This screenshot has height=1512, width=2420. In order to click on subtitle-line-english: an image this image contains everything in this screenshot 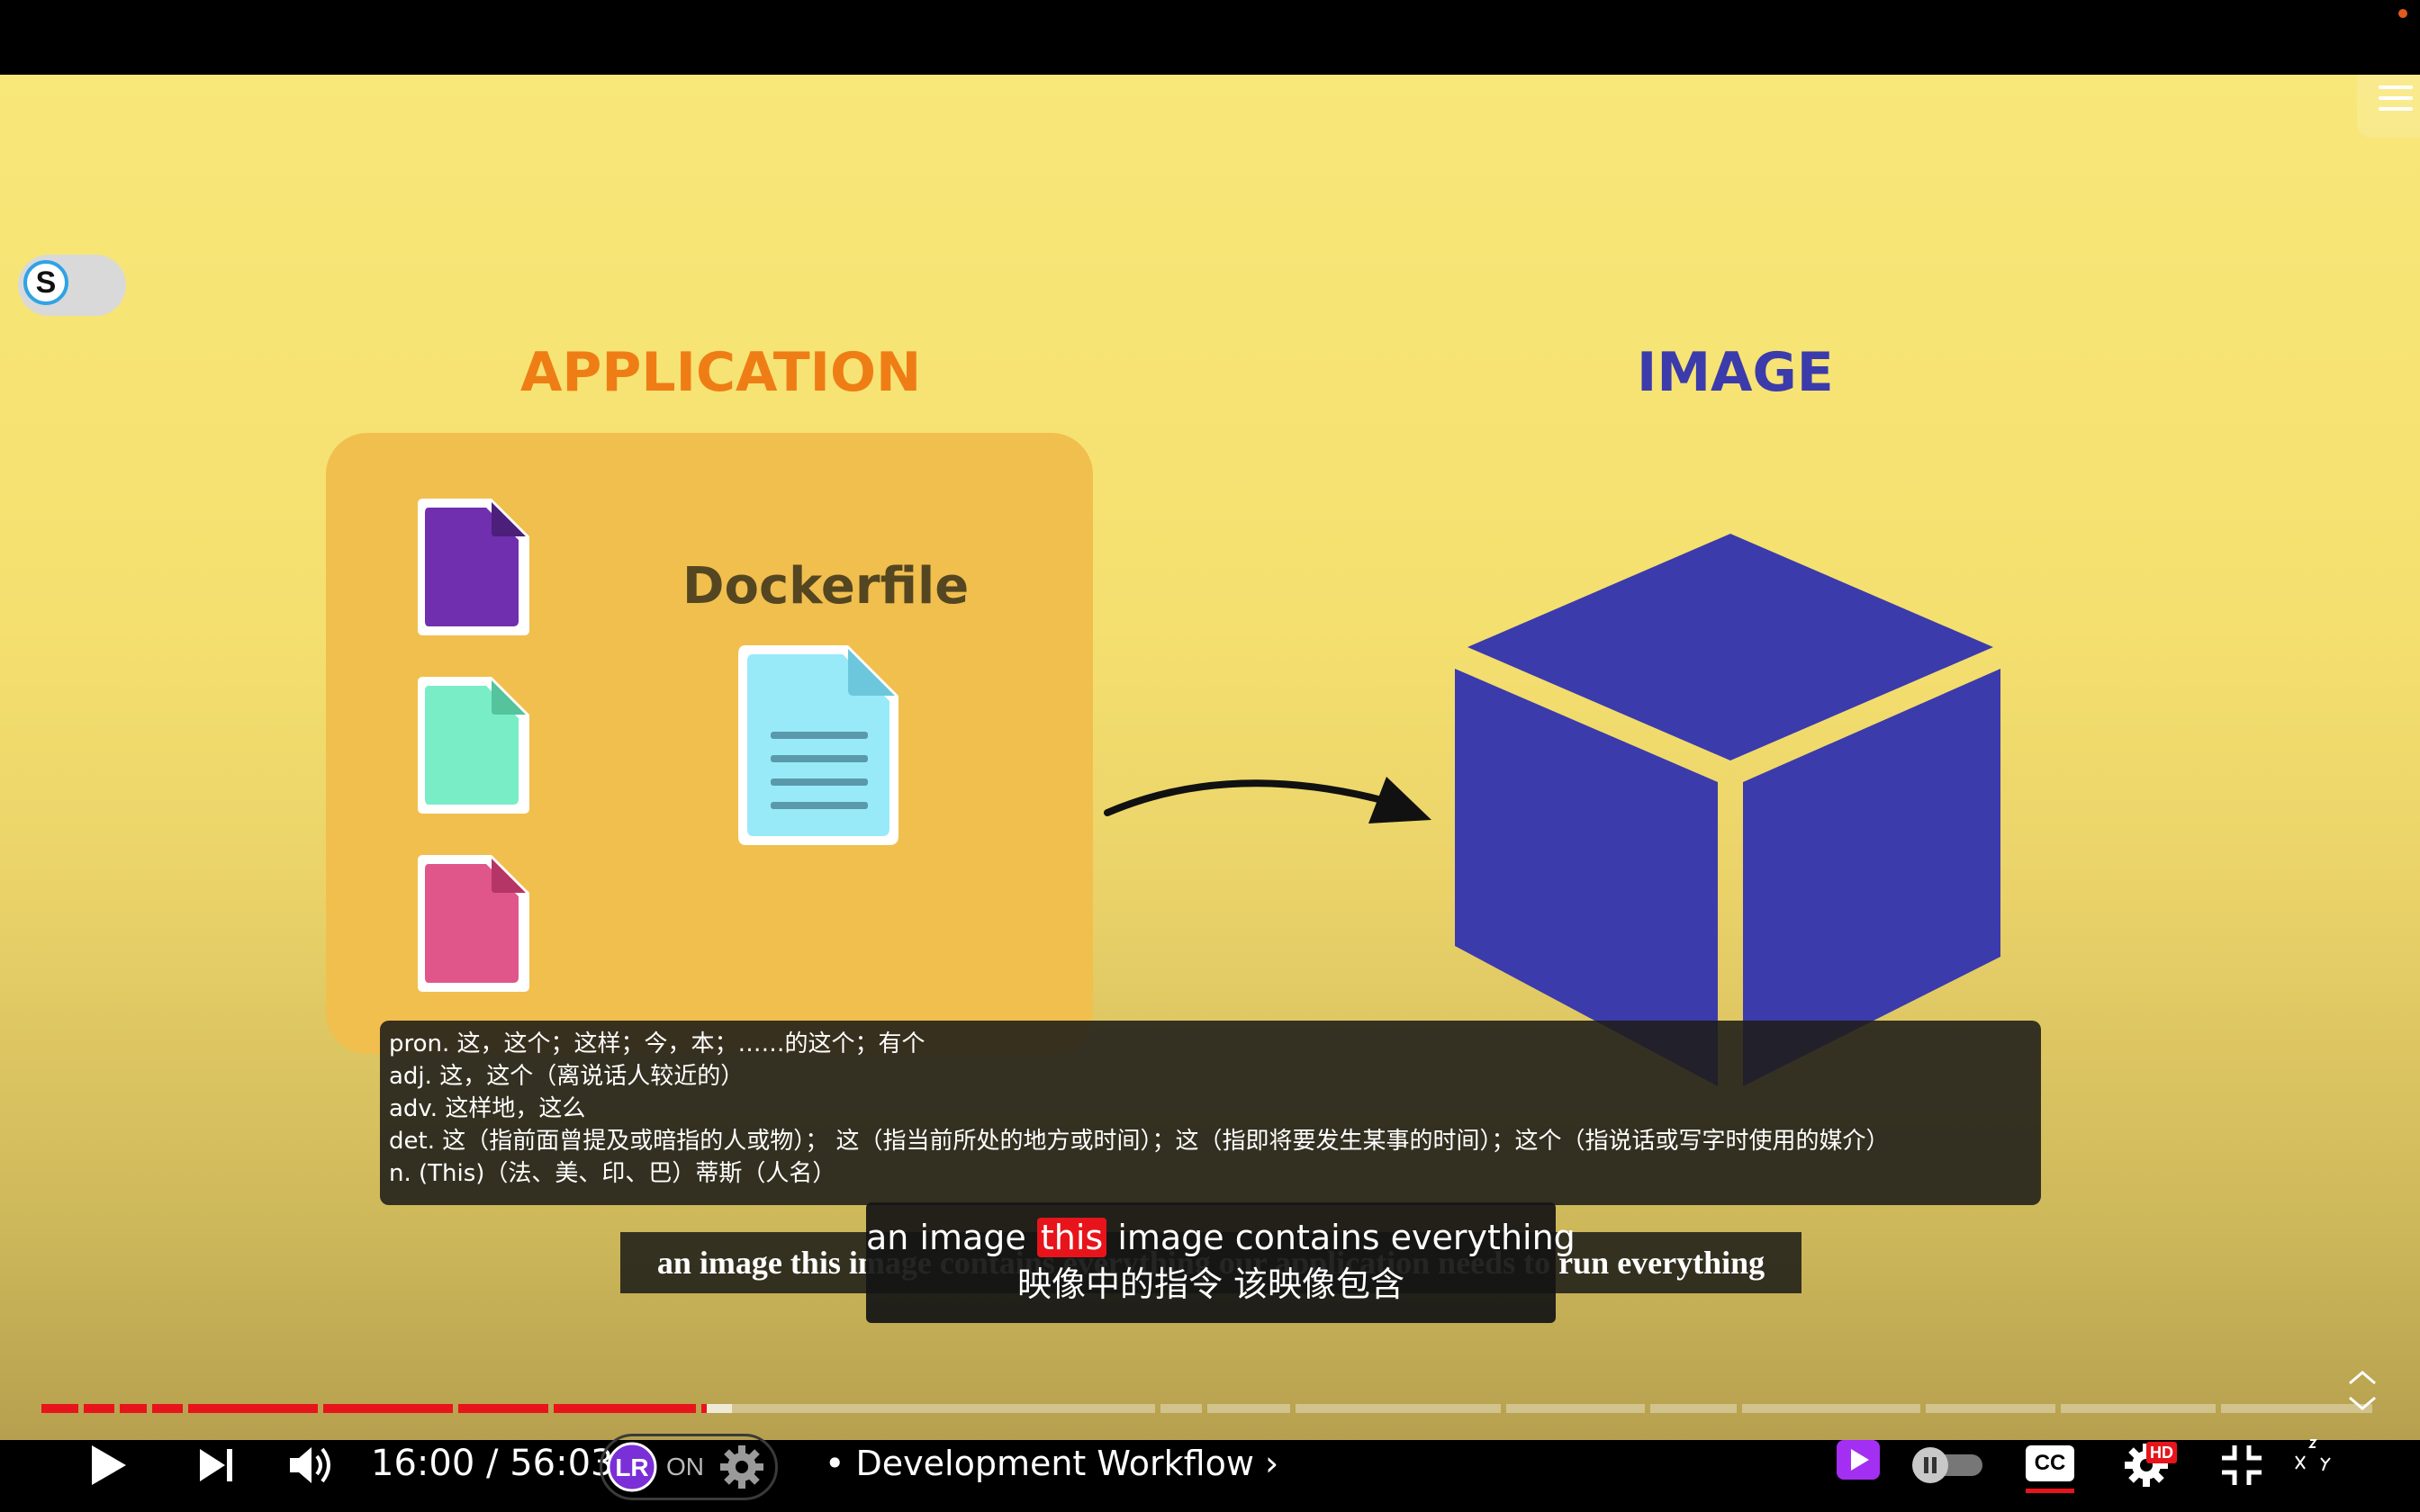, I will do `click(1221, 1237)`.